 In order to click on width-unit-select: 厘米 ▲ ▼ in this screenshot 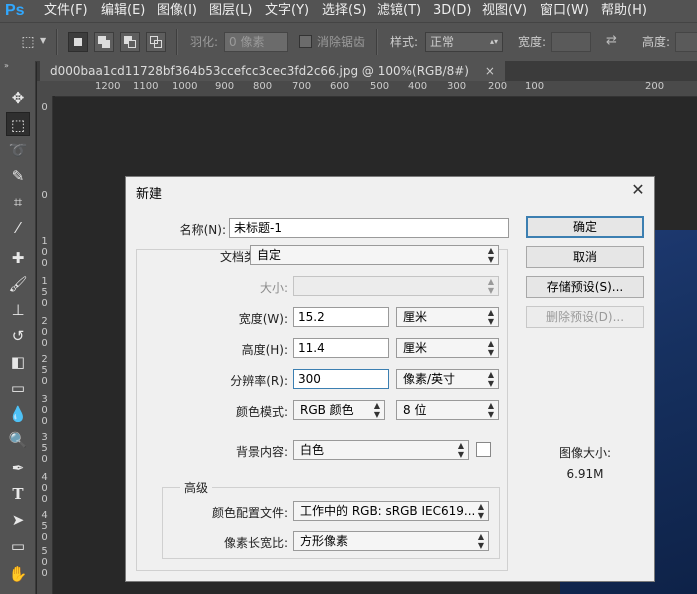, I will do `click(447, 317)`.